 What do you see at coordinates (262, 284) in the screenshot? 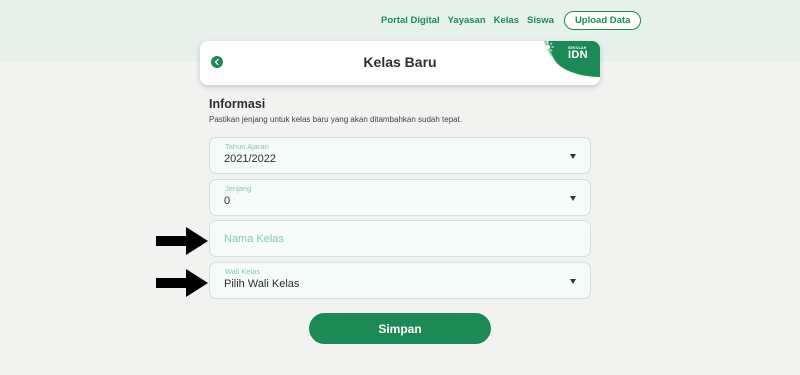
I see `wali-kelas-value: Pilih Wali Kelas` at bounding box center [262, 284].